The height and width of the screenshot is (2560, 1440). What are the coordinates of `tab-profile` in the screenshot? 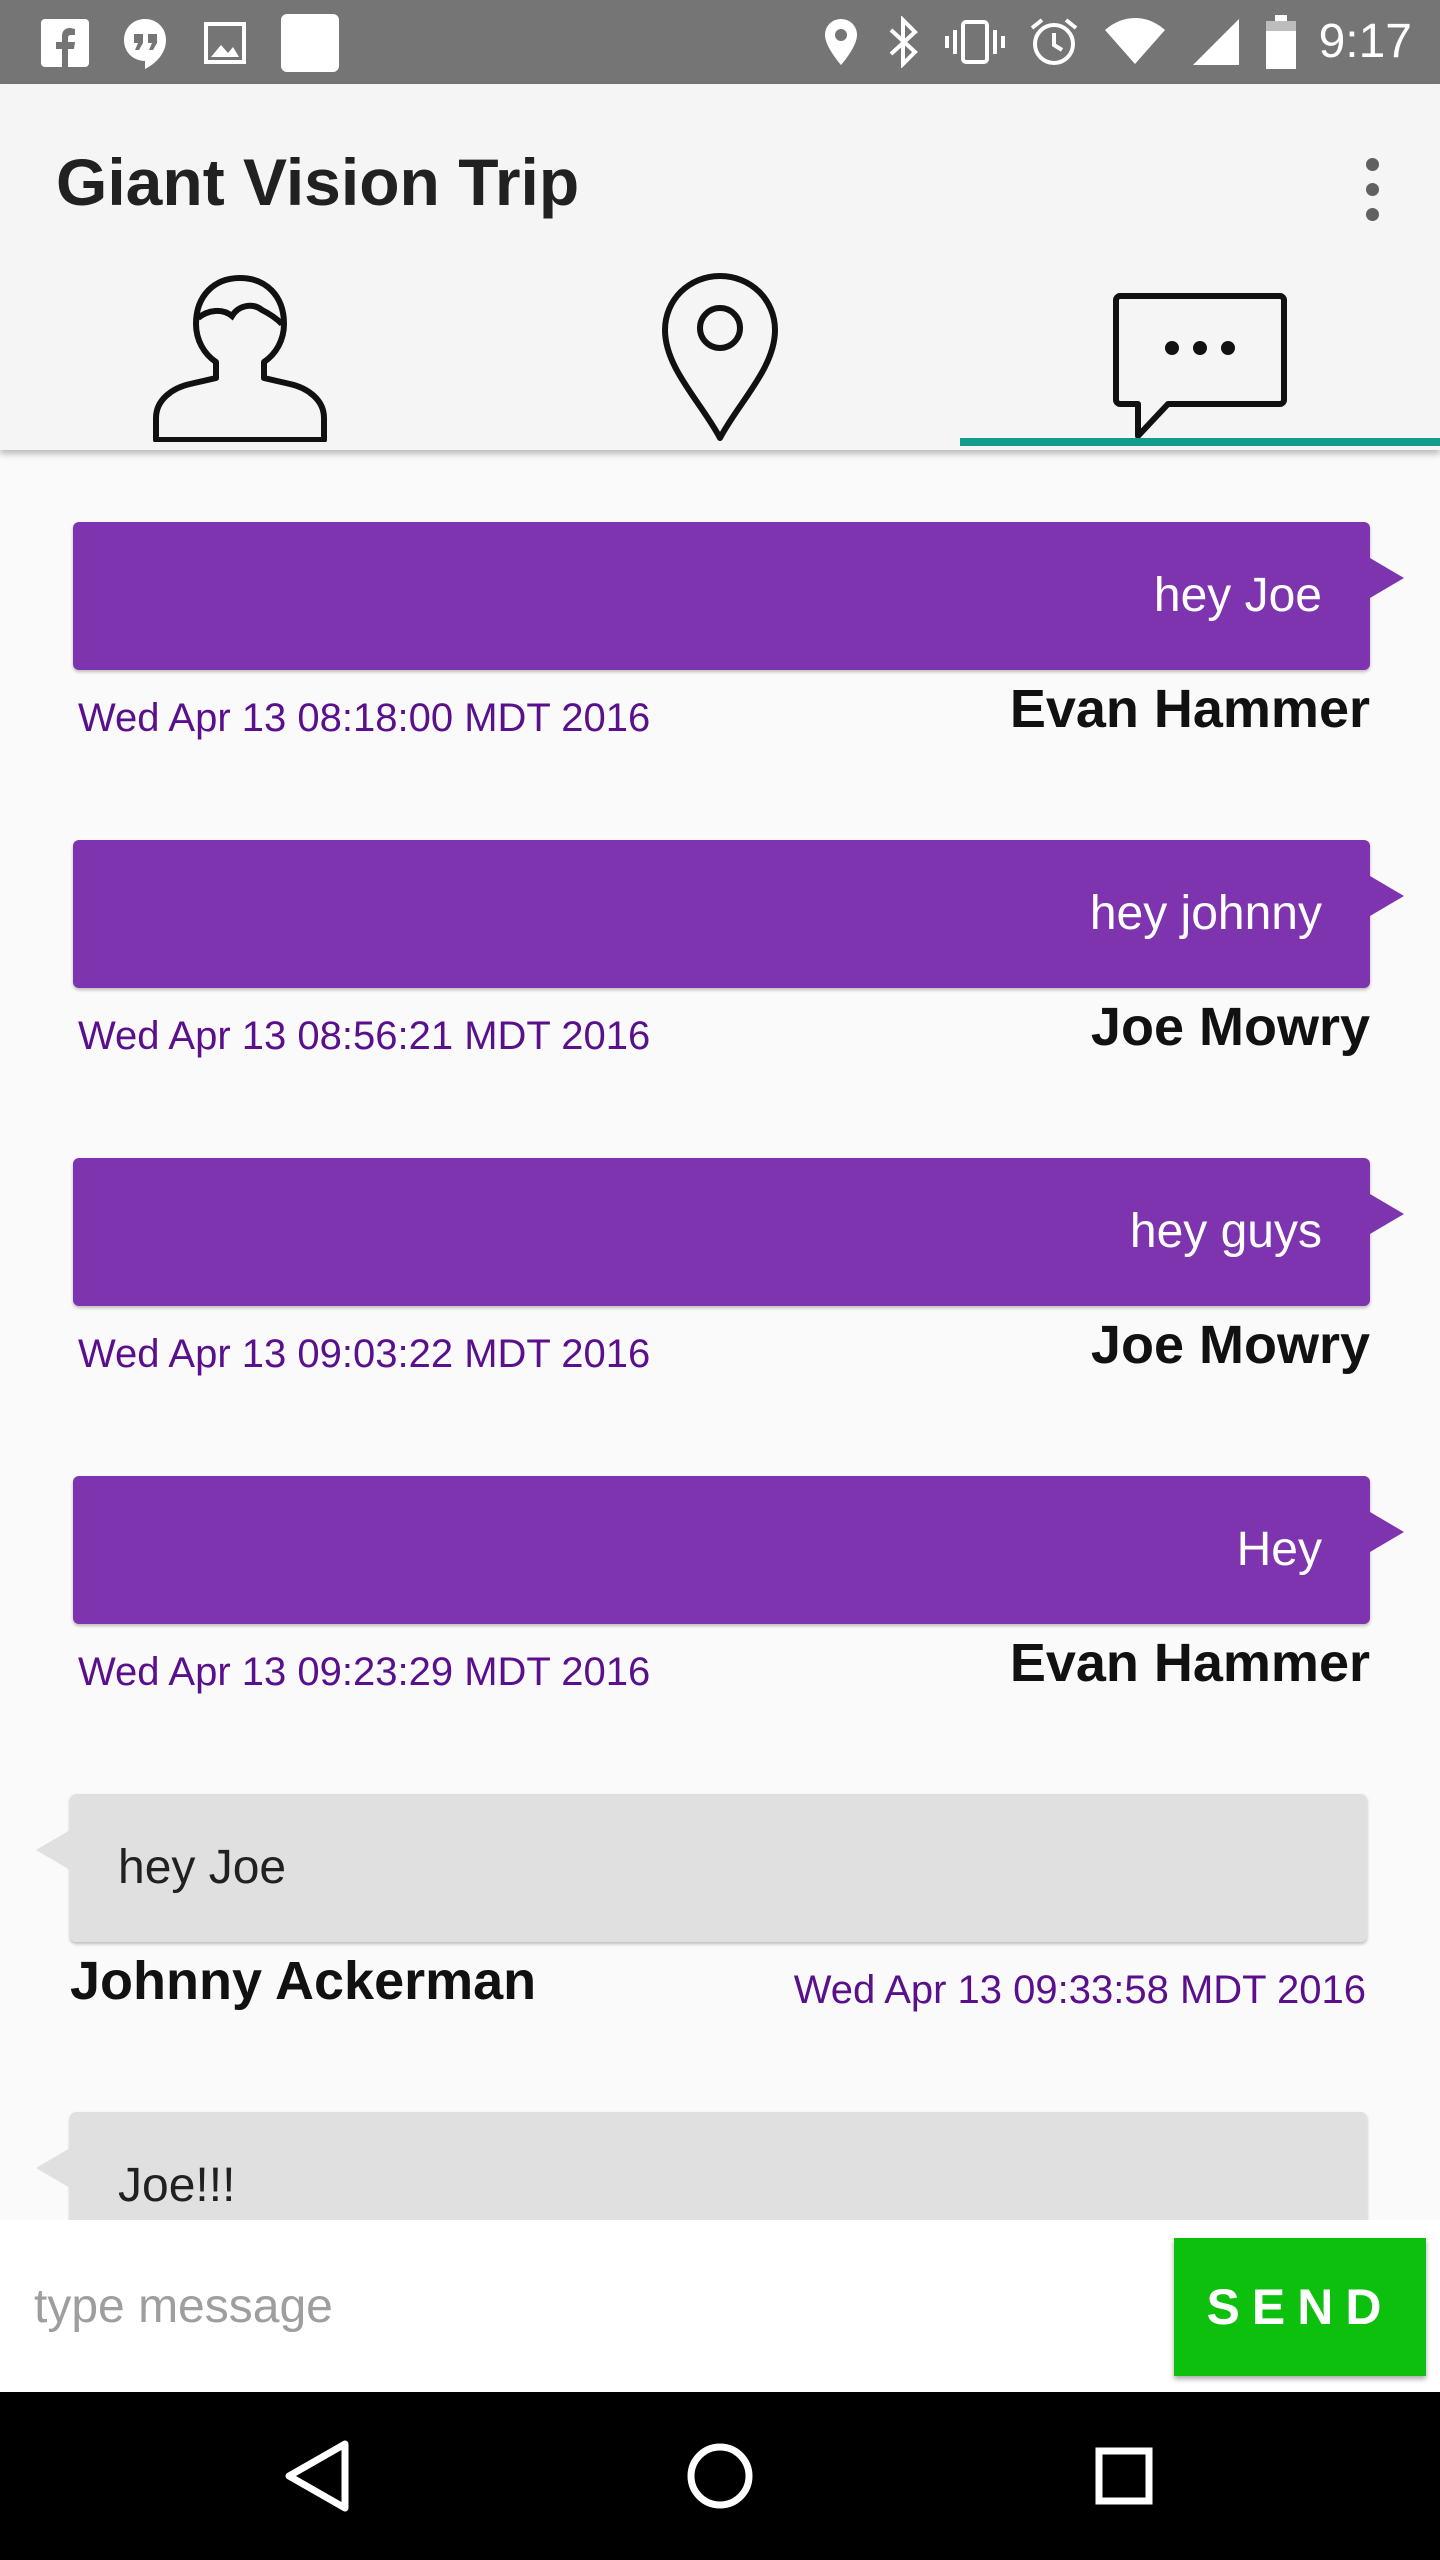 It's located at (240, 357).